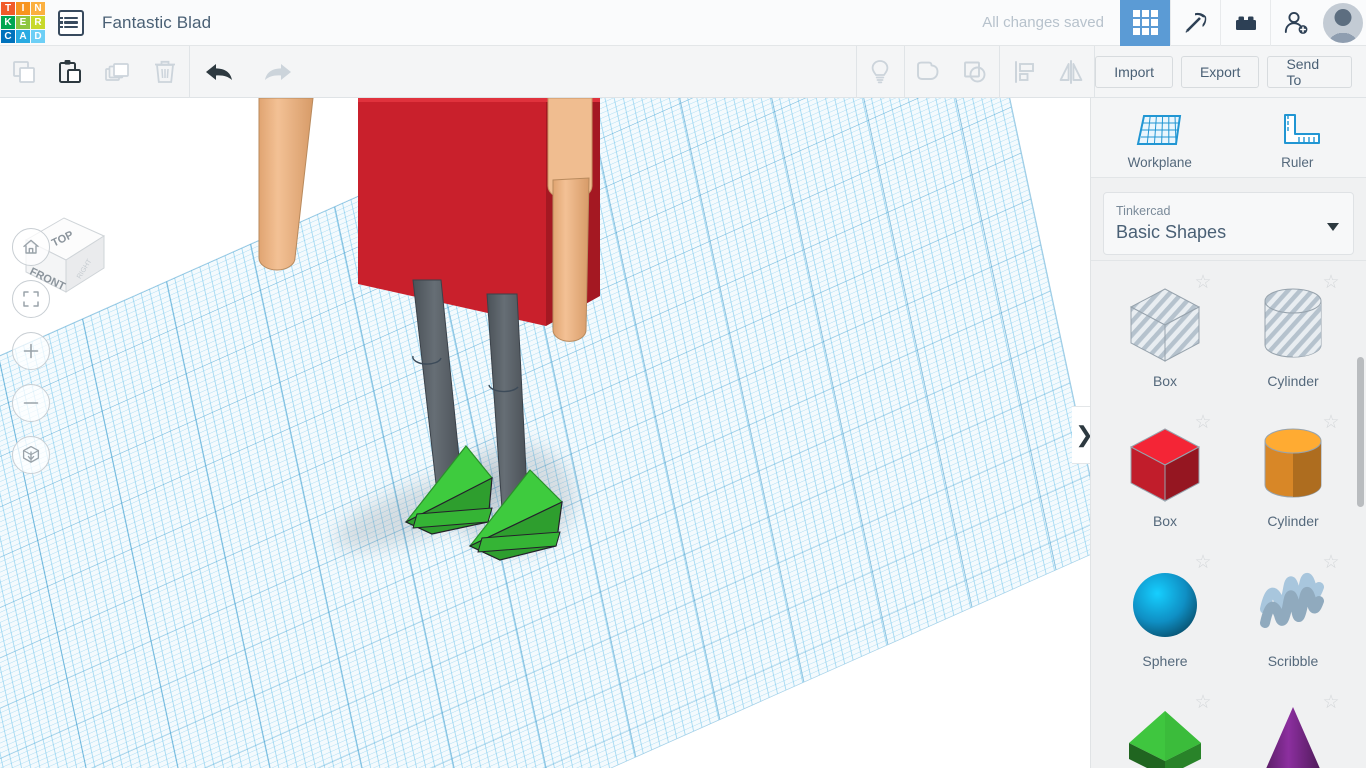  I want to click on undo-button, so click(219, 72).